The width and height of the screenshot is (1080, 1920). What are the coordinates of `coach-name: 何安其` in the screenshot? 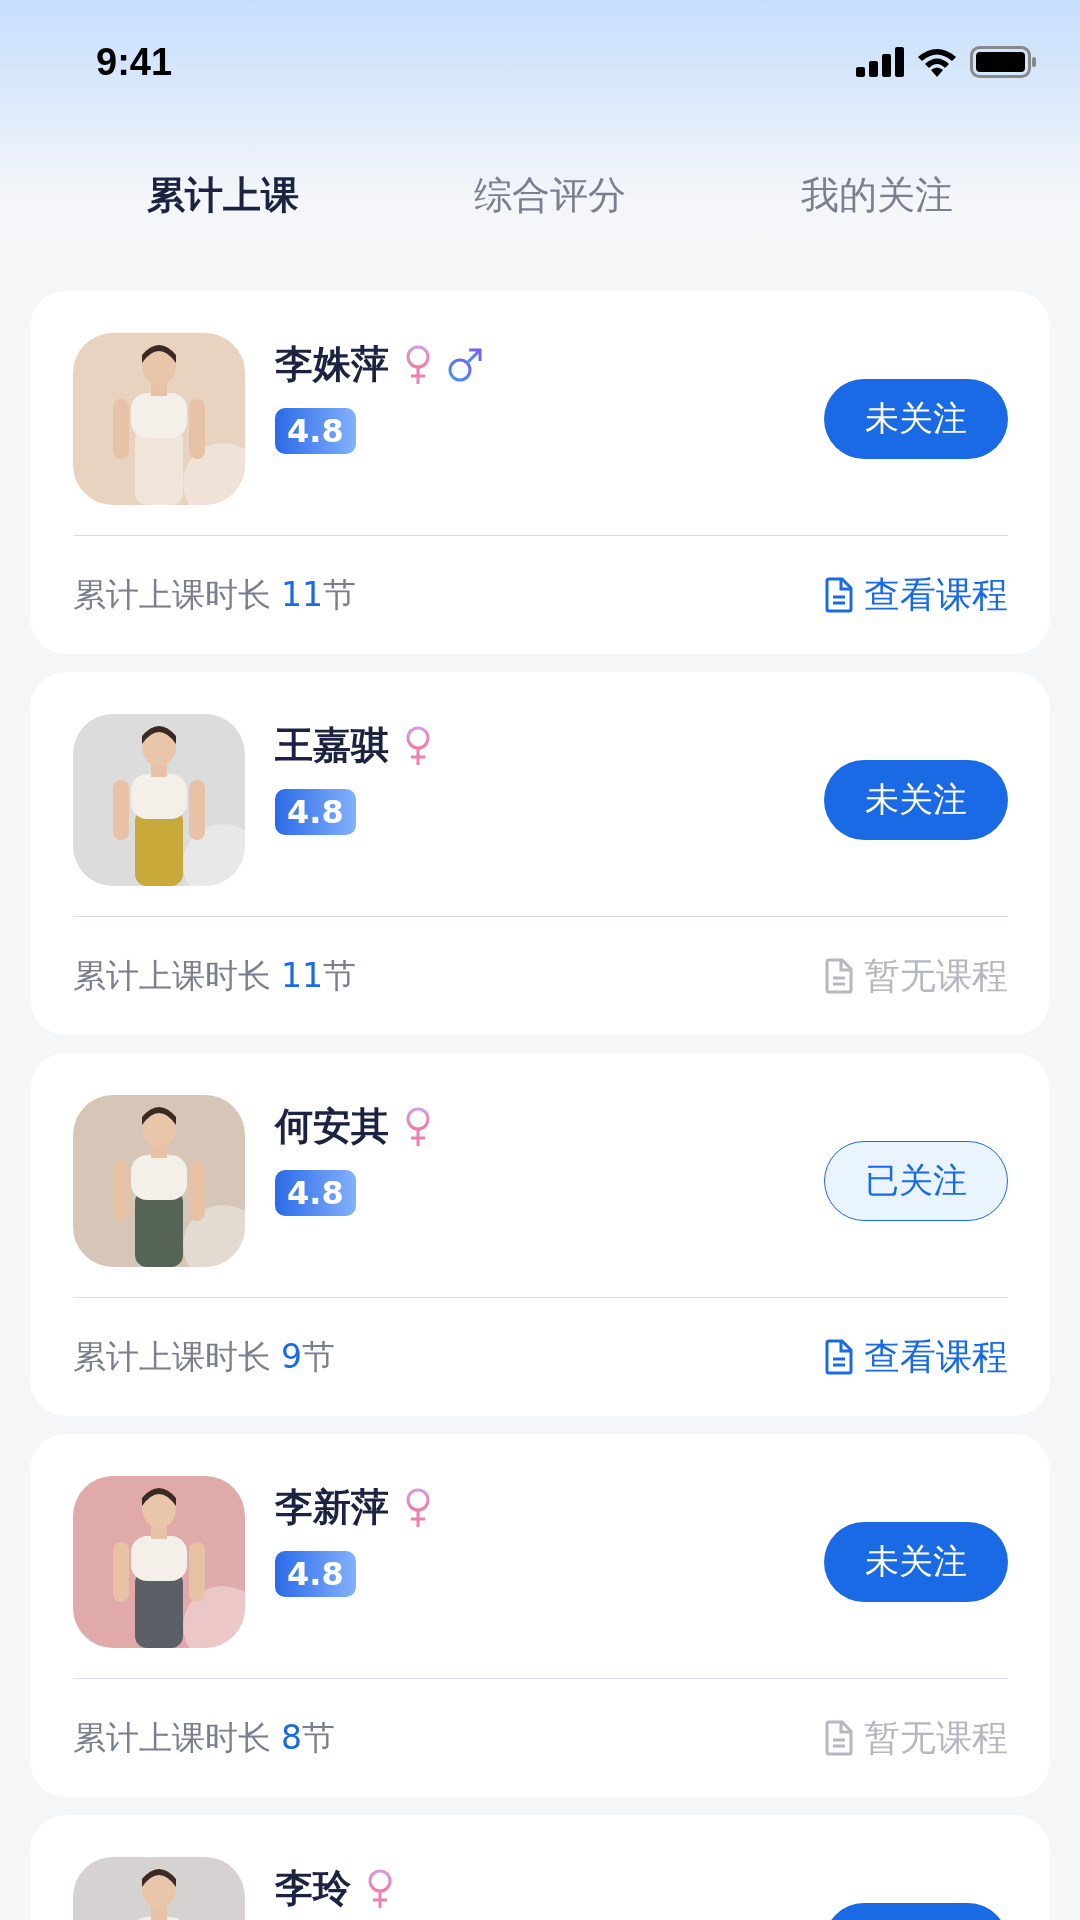 It's located at (332, 1126).